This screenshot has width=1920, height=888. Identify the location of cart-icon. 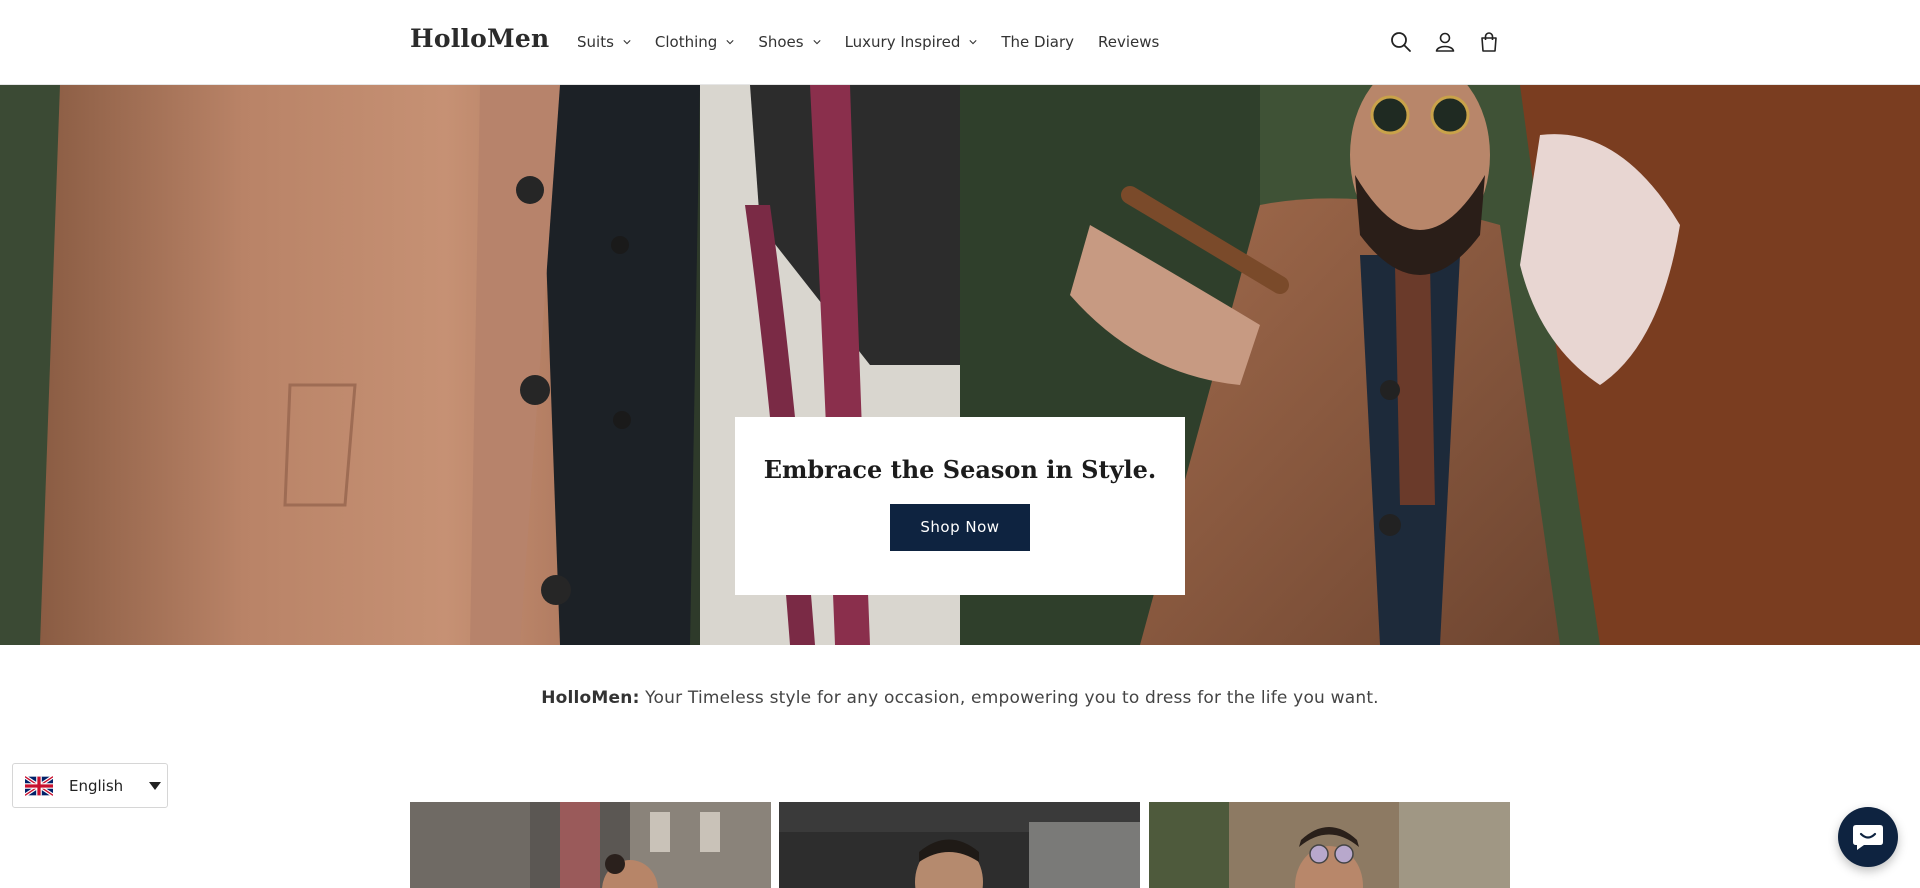
(1489, 42).